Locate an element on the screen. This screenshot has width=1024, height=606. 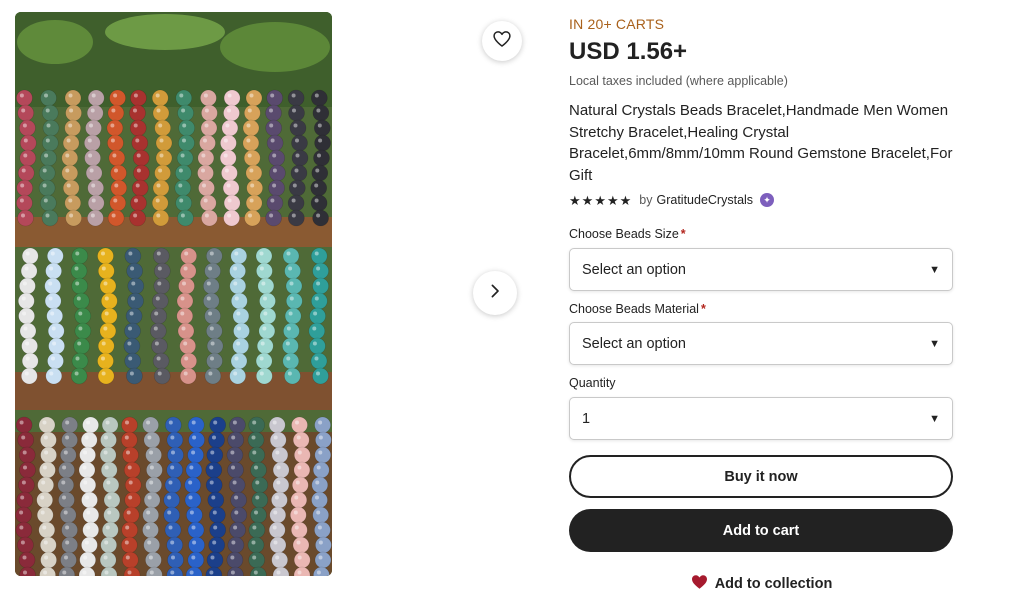
material-label-text: Choose Beads Material is located at coordinates (634, 309).